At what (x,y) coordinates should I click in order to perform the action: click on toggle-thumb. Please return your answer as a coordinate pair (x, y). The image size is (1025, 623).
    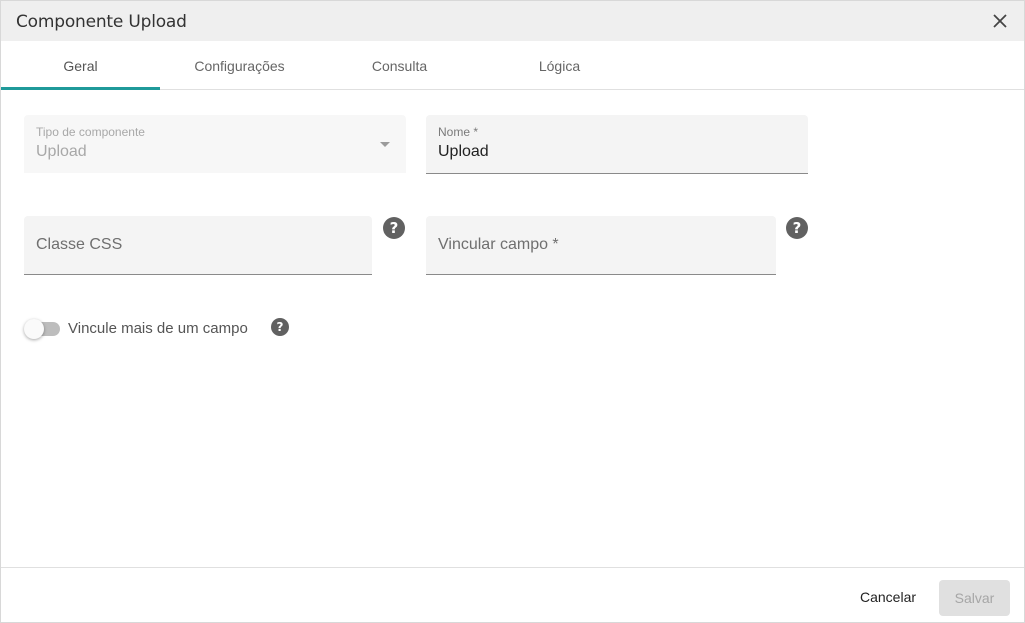
    Looking at the image, I should click on (34, 329).